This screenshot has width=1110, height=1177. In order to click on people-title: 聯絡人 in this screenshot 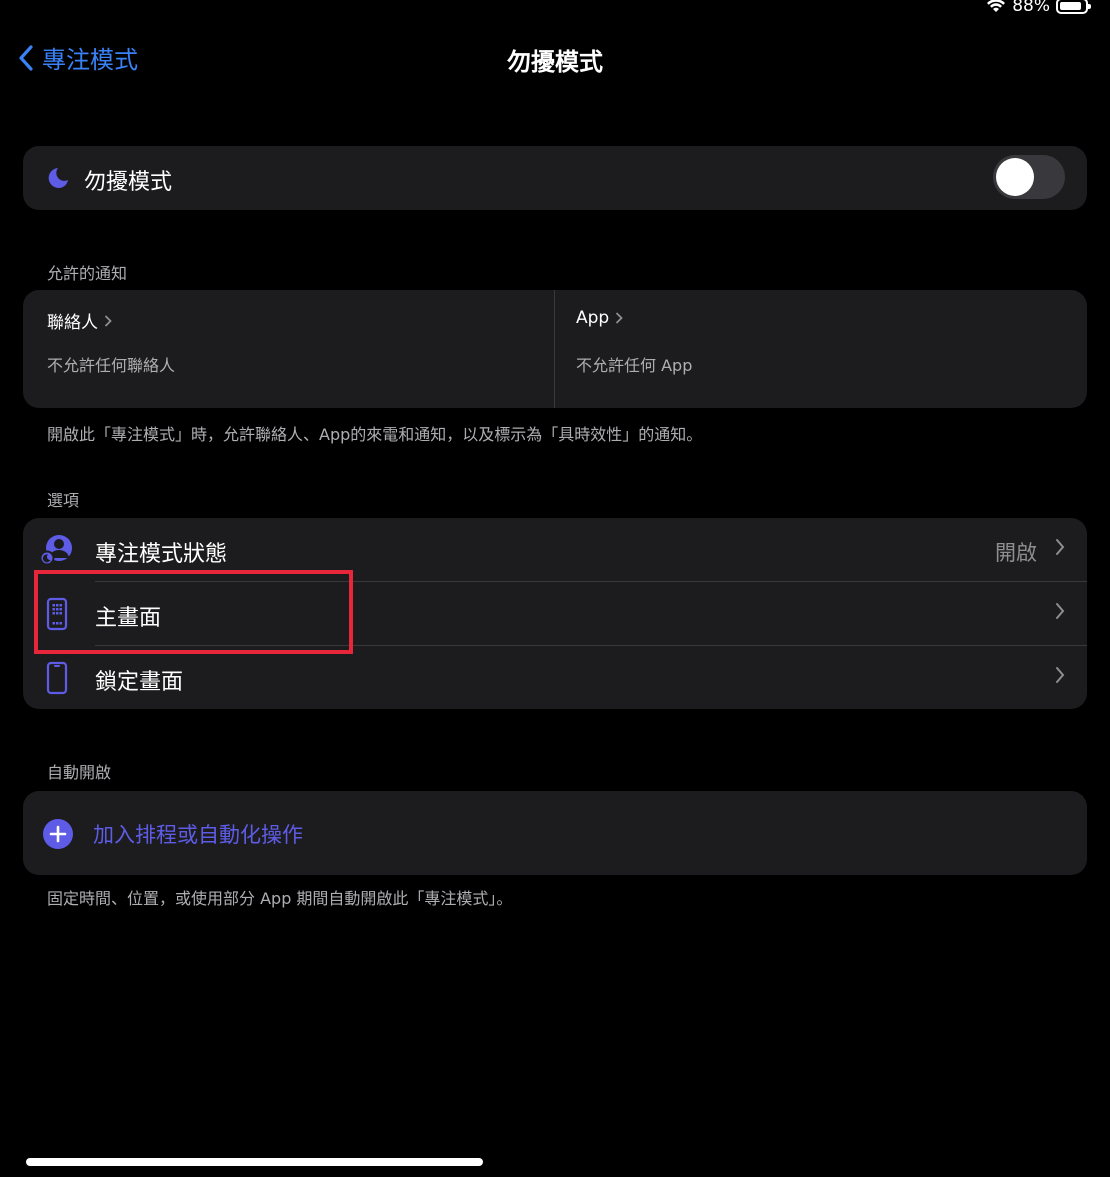, I will do `click(72, 323)`.